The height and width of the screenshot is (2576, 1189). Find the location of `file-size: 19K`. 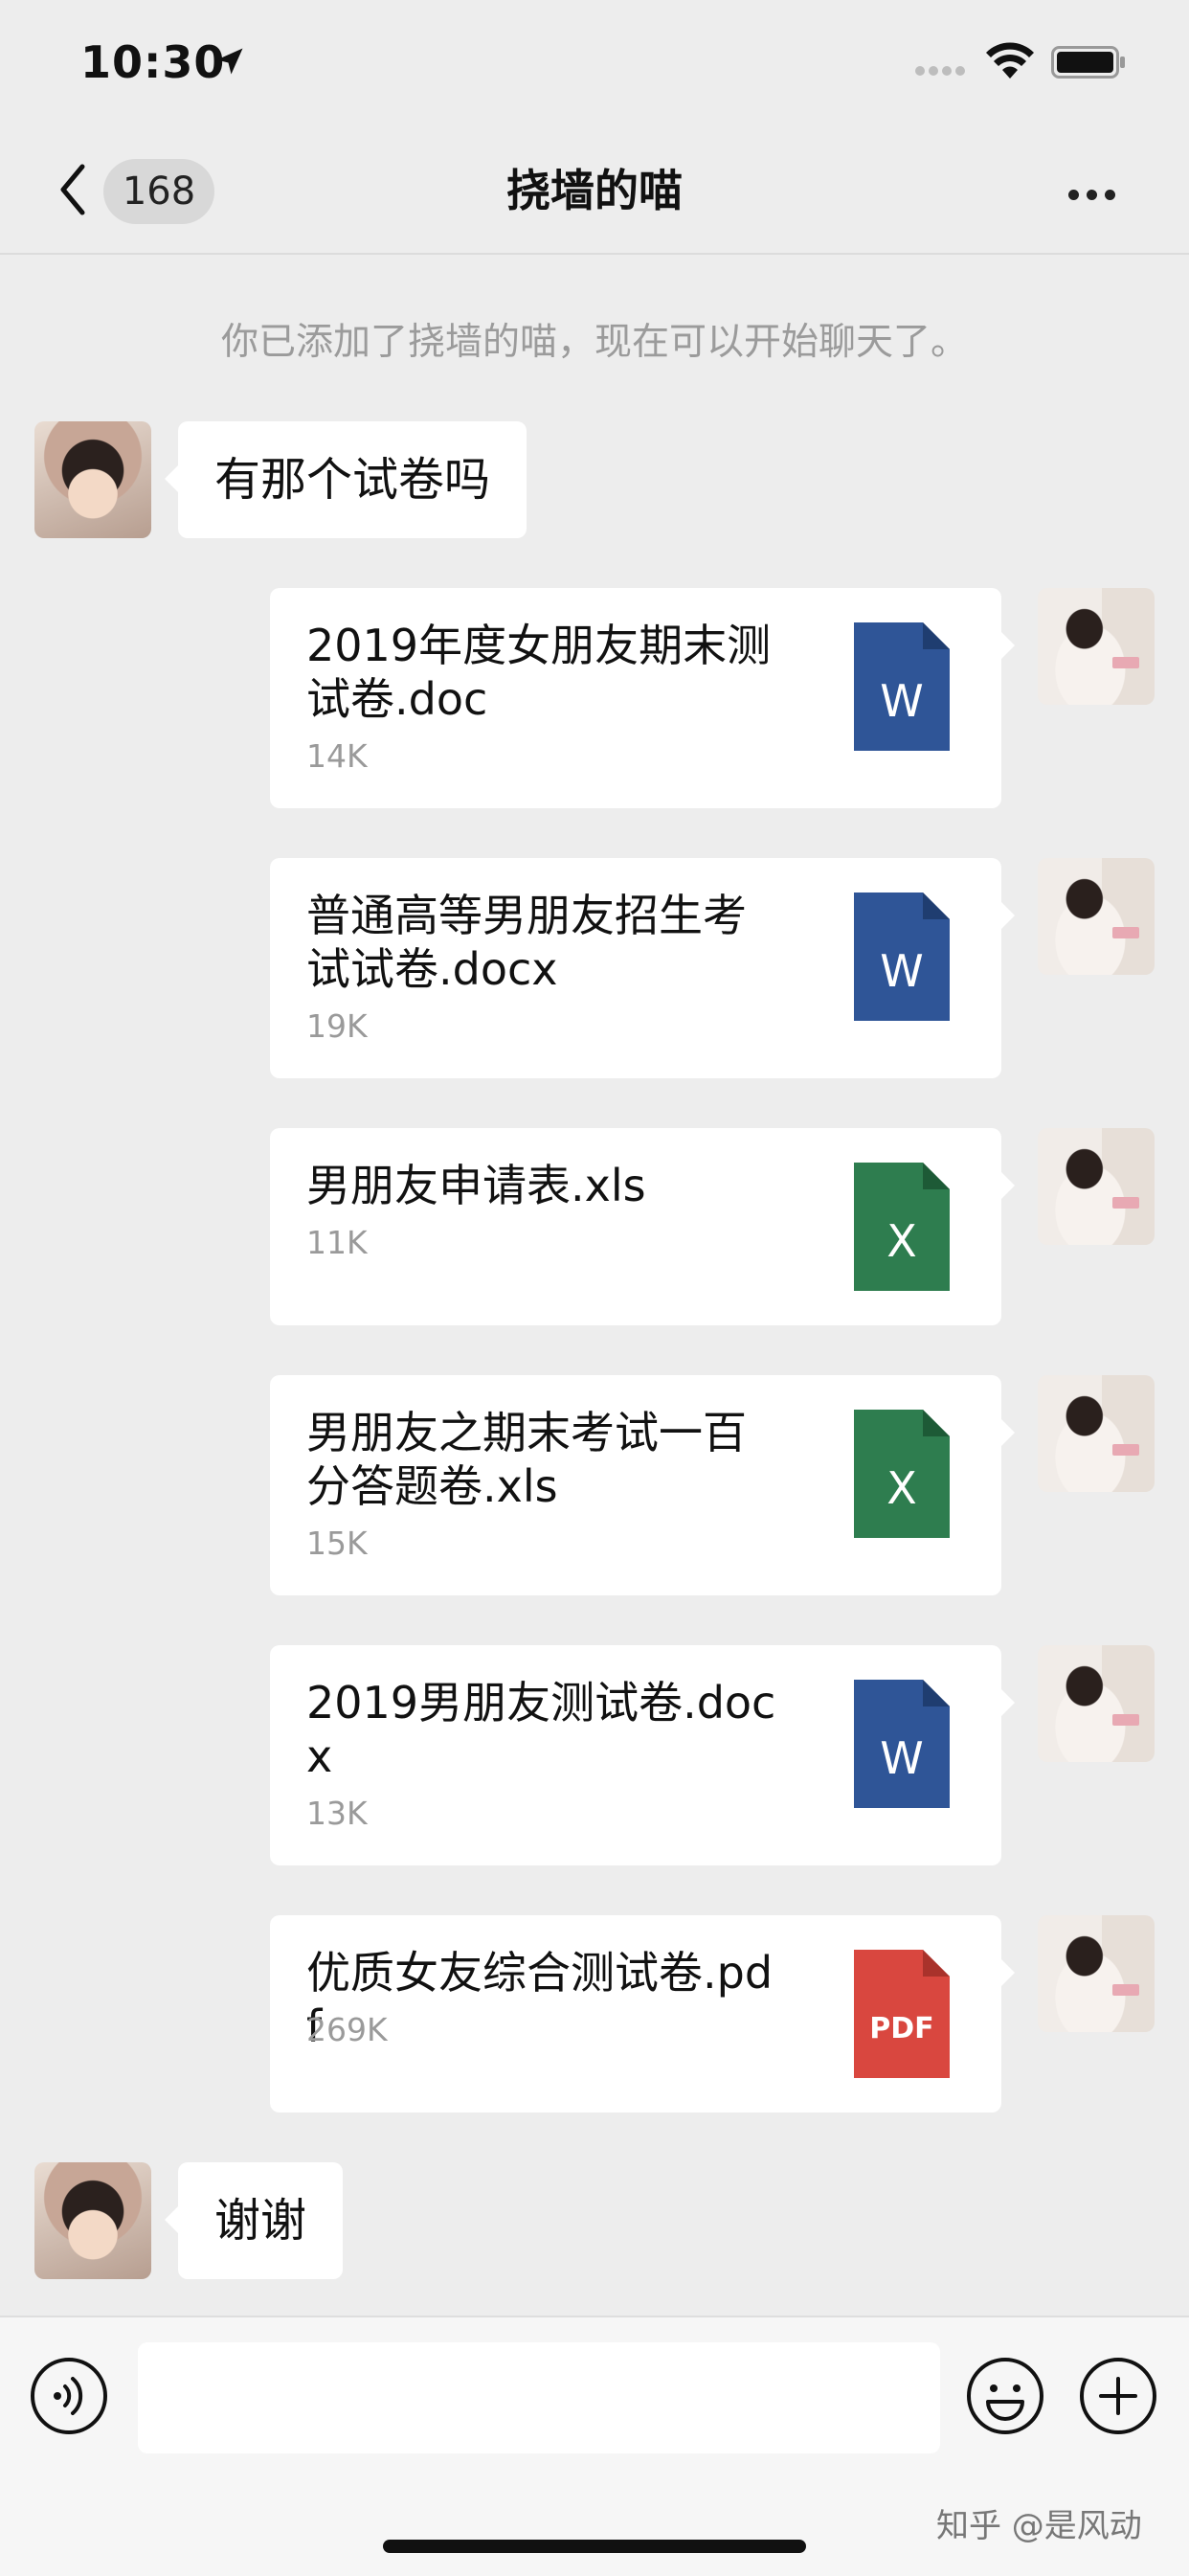

file-size: 19K is located at coordinates (337, 1026).